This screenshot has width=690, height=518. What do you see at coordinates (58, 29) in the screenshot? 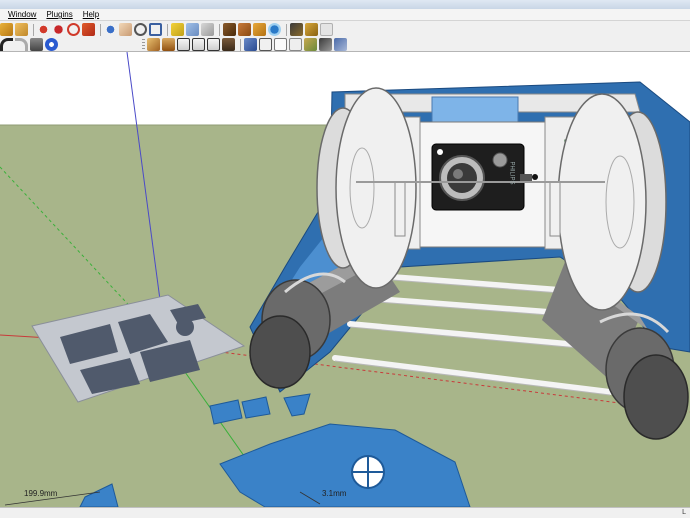
I see `push-pull-icon` at bounding box center [58, 29].